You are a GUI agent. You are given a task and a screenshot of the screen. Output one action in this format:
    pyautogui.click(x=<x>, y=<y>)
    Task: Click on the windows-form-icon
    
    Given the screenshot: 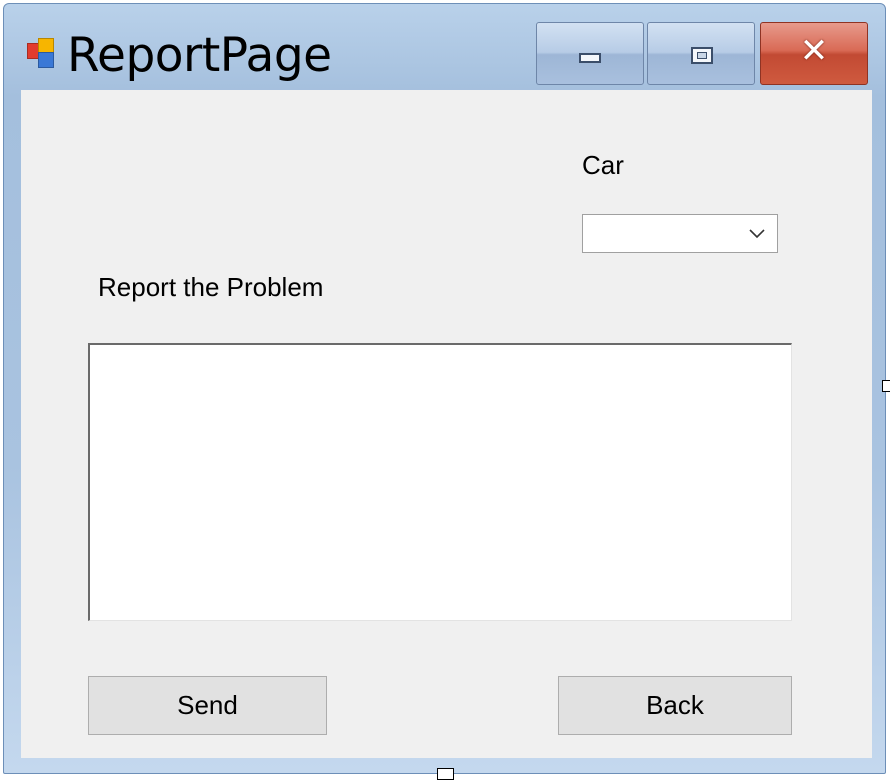 What is the action you would take?
    pyautogui.click(x=43, y=55)
    